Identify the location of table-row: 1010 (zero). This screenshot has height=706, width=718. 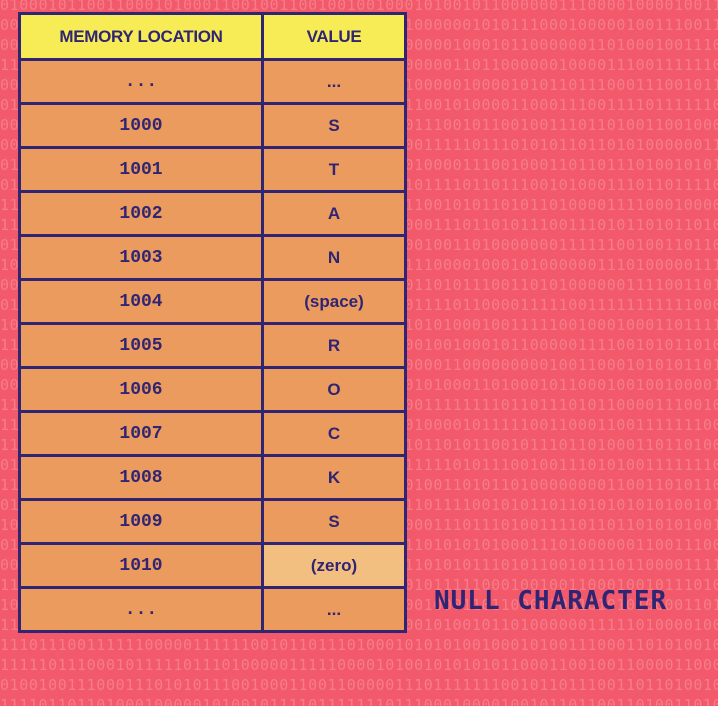
(212, 565).